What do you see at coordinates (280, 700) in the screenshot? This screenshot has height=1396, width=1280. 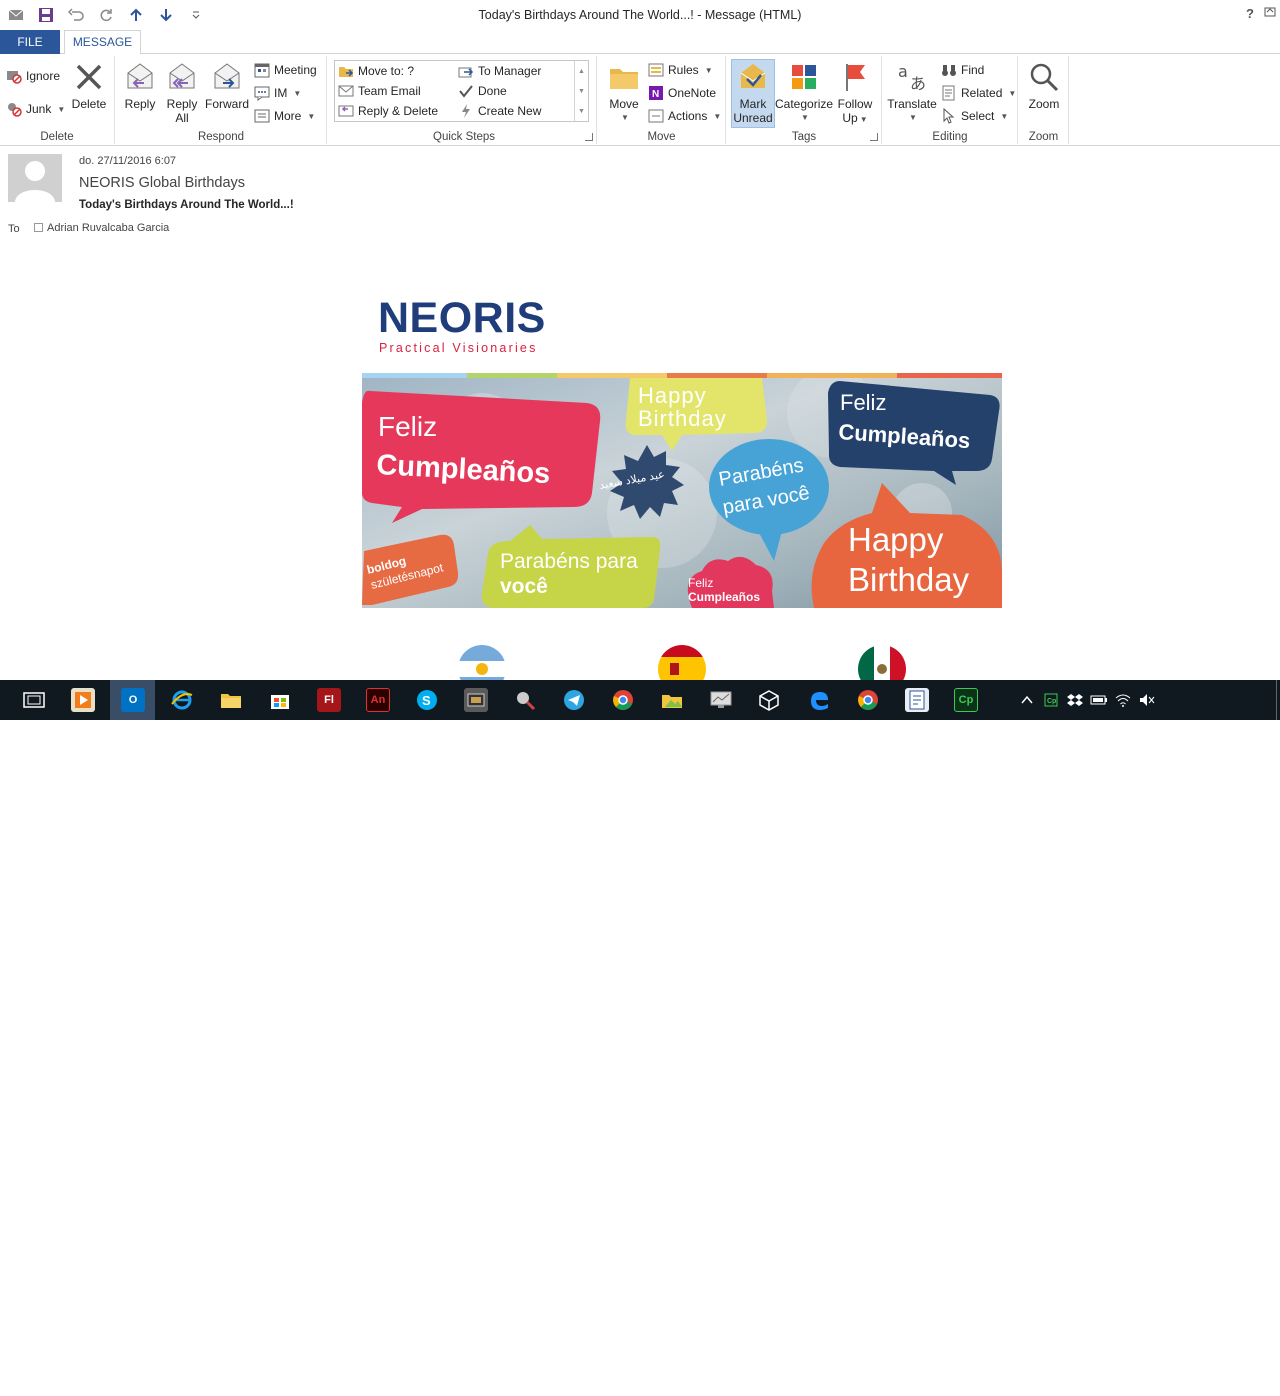 I see `store-icon` at bounding box center [280, 700].